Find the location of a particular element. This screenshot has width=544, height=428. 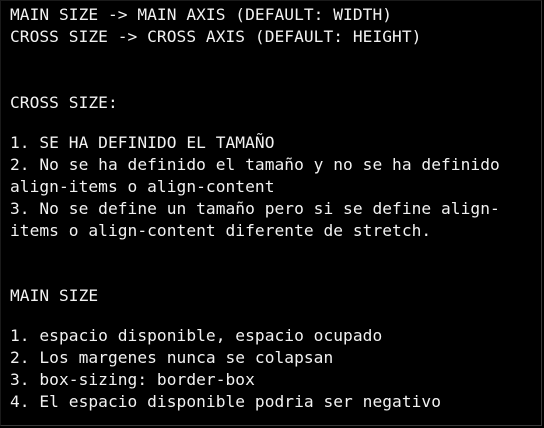

main-size-line: 1. espacio disponible, espacio ocupado is located at coordinates (196, 335).